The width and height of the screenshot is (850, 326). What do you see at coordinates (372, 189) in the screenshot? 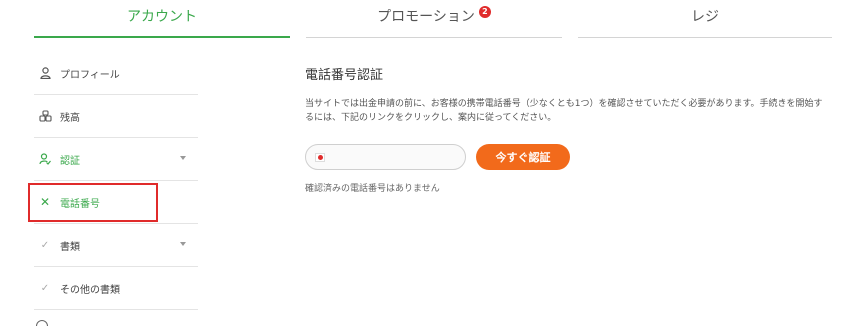
I see `no-verified-phone-note: 確認済みの電話番号はありません` at bounding box center [372, 189].